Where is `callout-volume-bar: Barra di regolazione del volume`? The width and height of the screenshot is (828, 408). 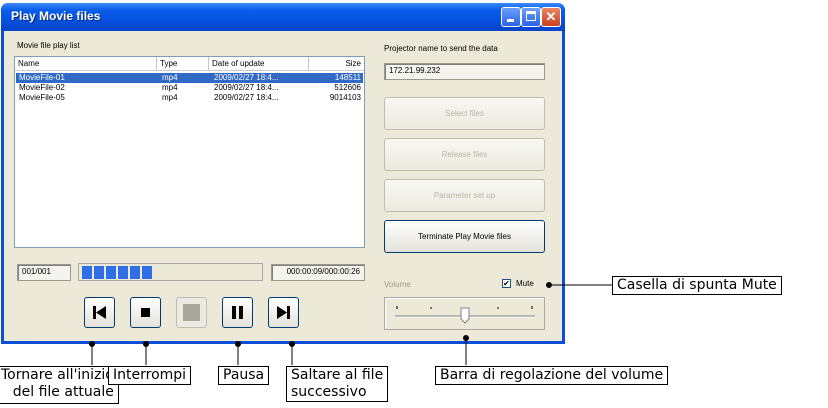 callout-volume-bar: Barra di regolazione del volume is located at coordinates (552, 375).